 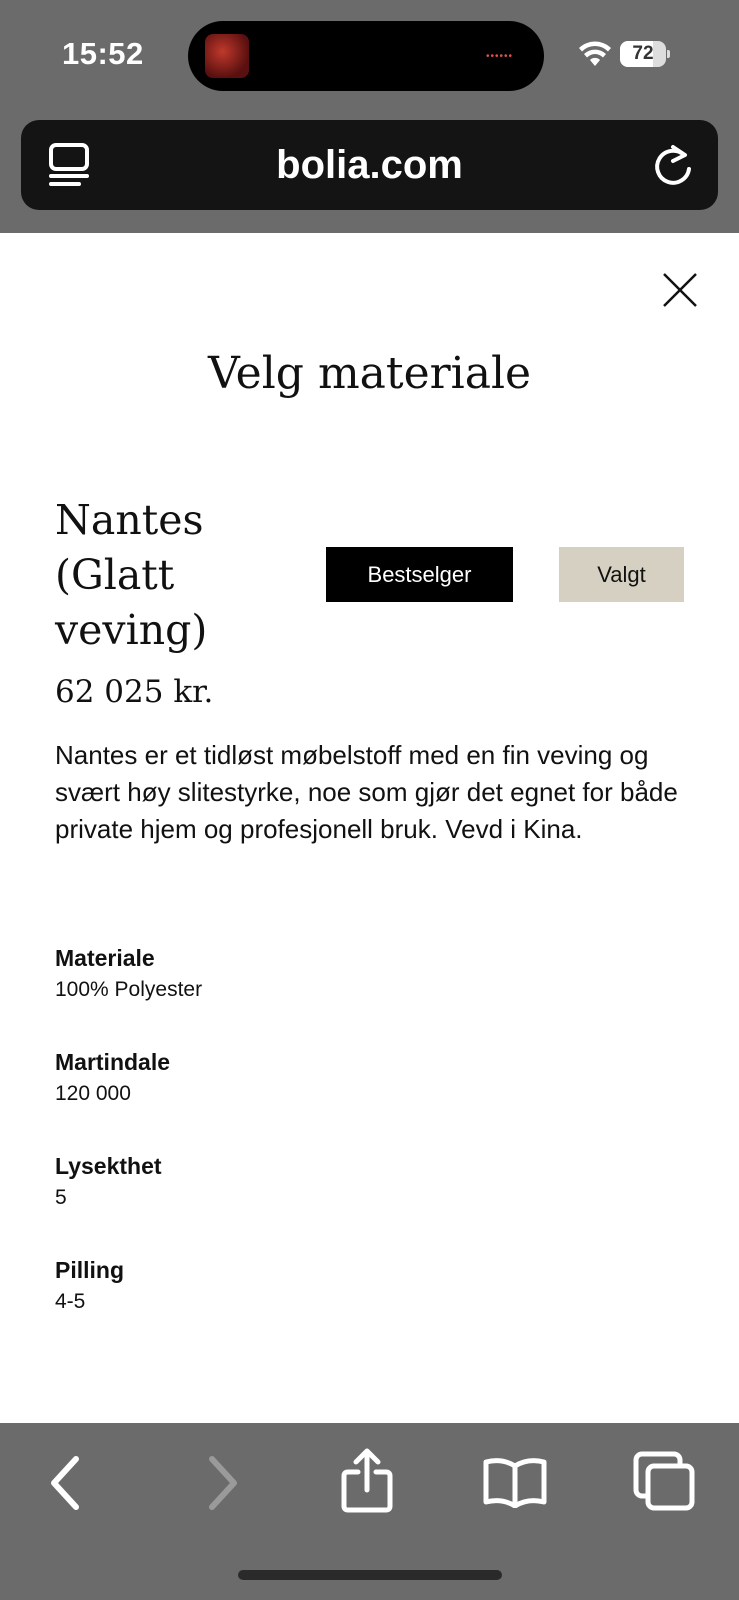 What do you see at coordinates (255, 1077) in the screenshot?
I see `spec-martindale: Martindale 120 000` at bounding box center [255, 1077].